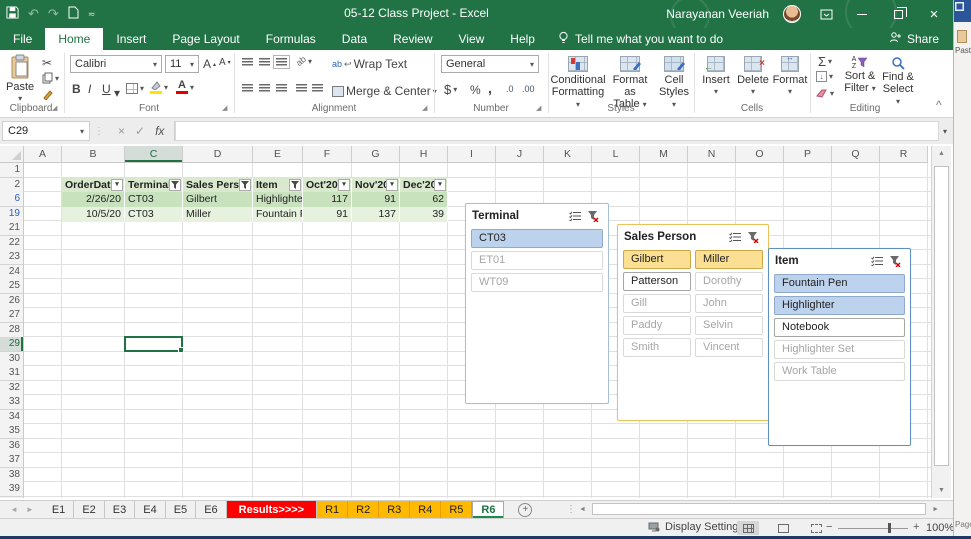 Image resolution: width=971 pixels, height=539 pixels. Describe the element at coordinates (12, 170) in the screenshot. I see `row-header-1: 1` at that location.